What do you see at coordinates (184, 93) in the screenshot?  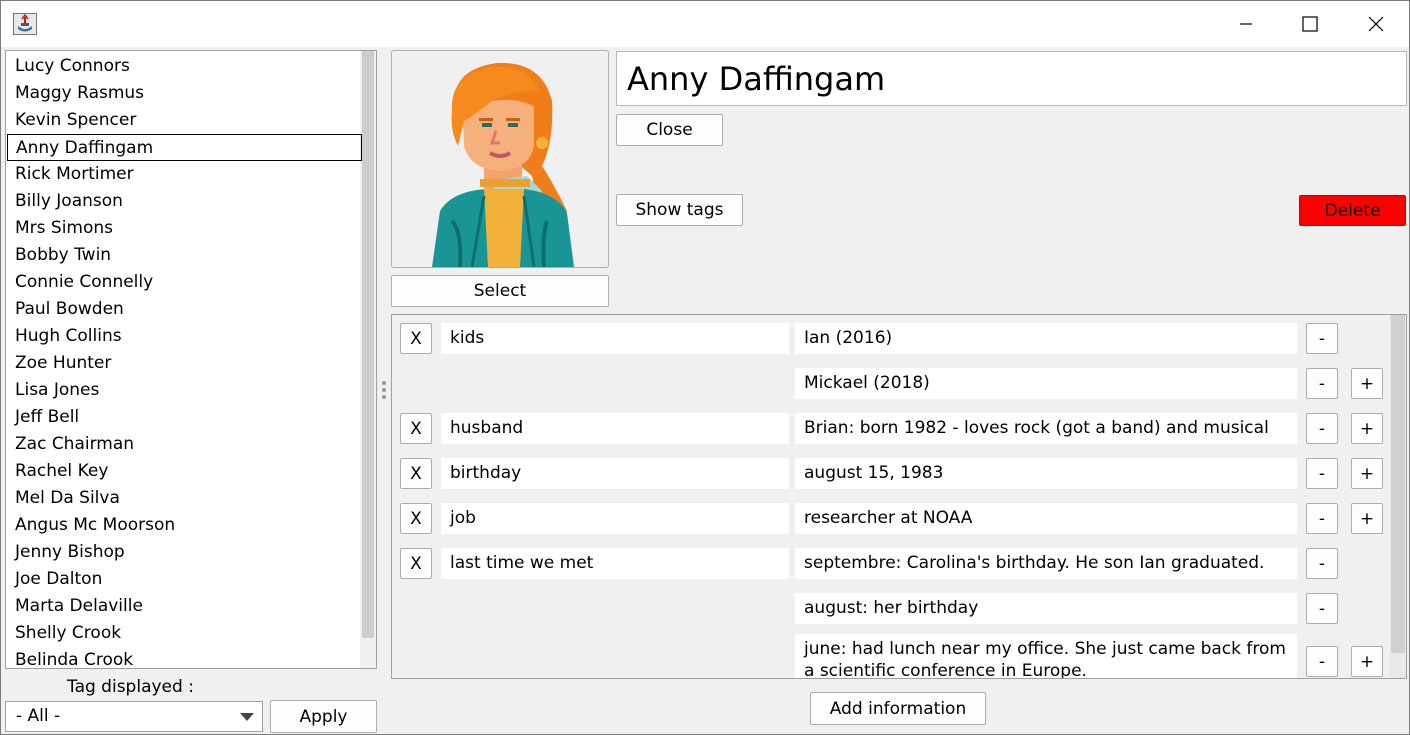 I see `contact-list-item: Maggy Rasmus` at bounding box center [184, 93].